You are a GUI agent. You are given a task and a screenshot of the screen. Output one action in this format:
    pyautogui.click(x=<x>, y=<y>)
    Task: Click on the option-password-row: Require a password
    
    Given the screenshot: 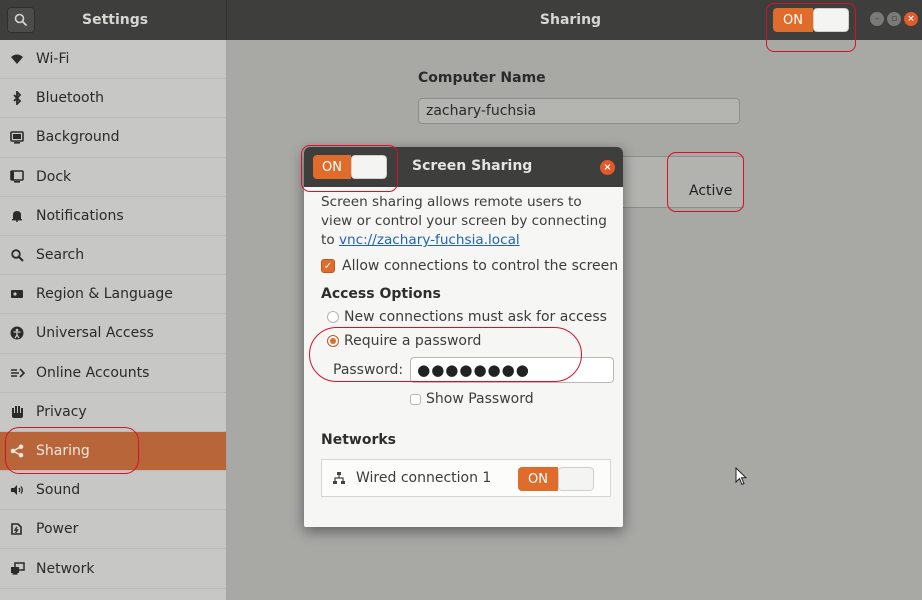 What is the action you would take?
    pyautogui.click(x=404, y=341)
    